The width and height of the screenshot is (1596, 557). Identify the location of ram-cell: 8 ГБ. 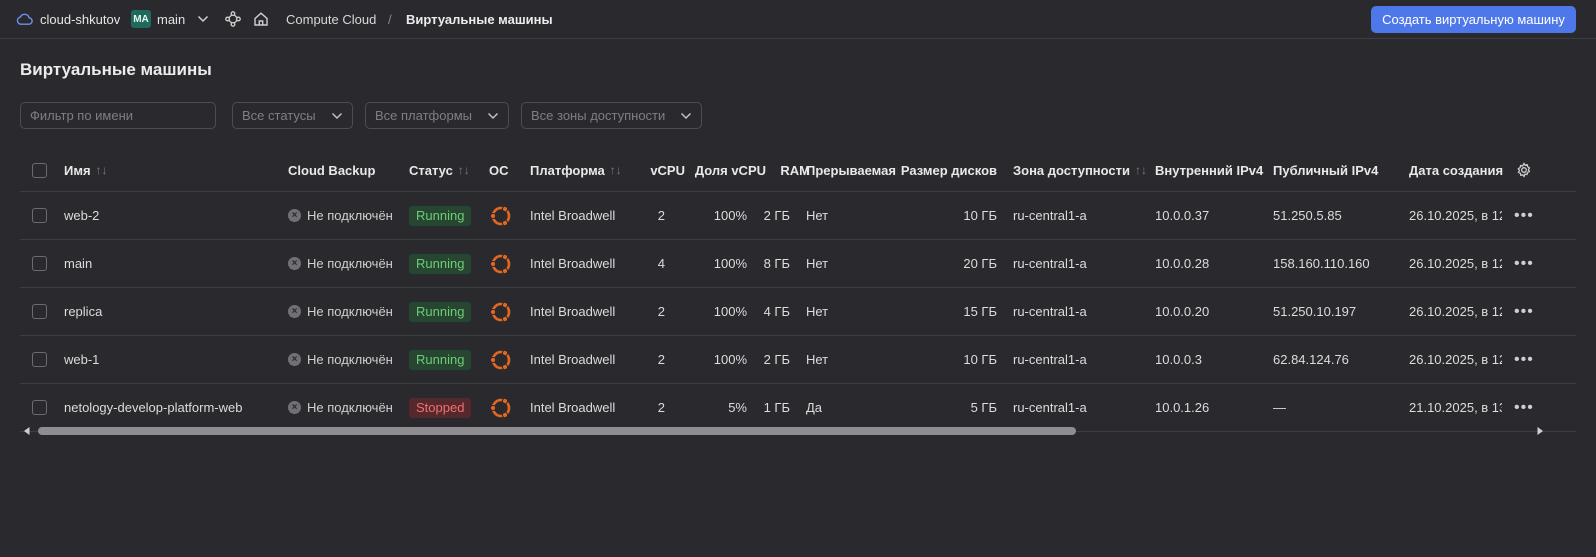
(776, 263).